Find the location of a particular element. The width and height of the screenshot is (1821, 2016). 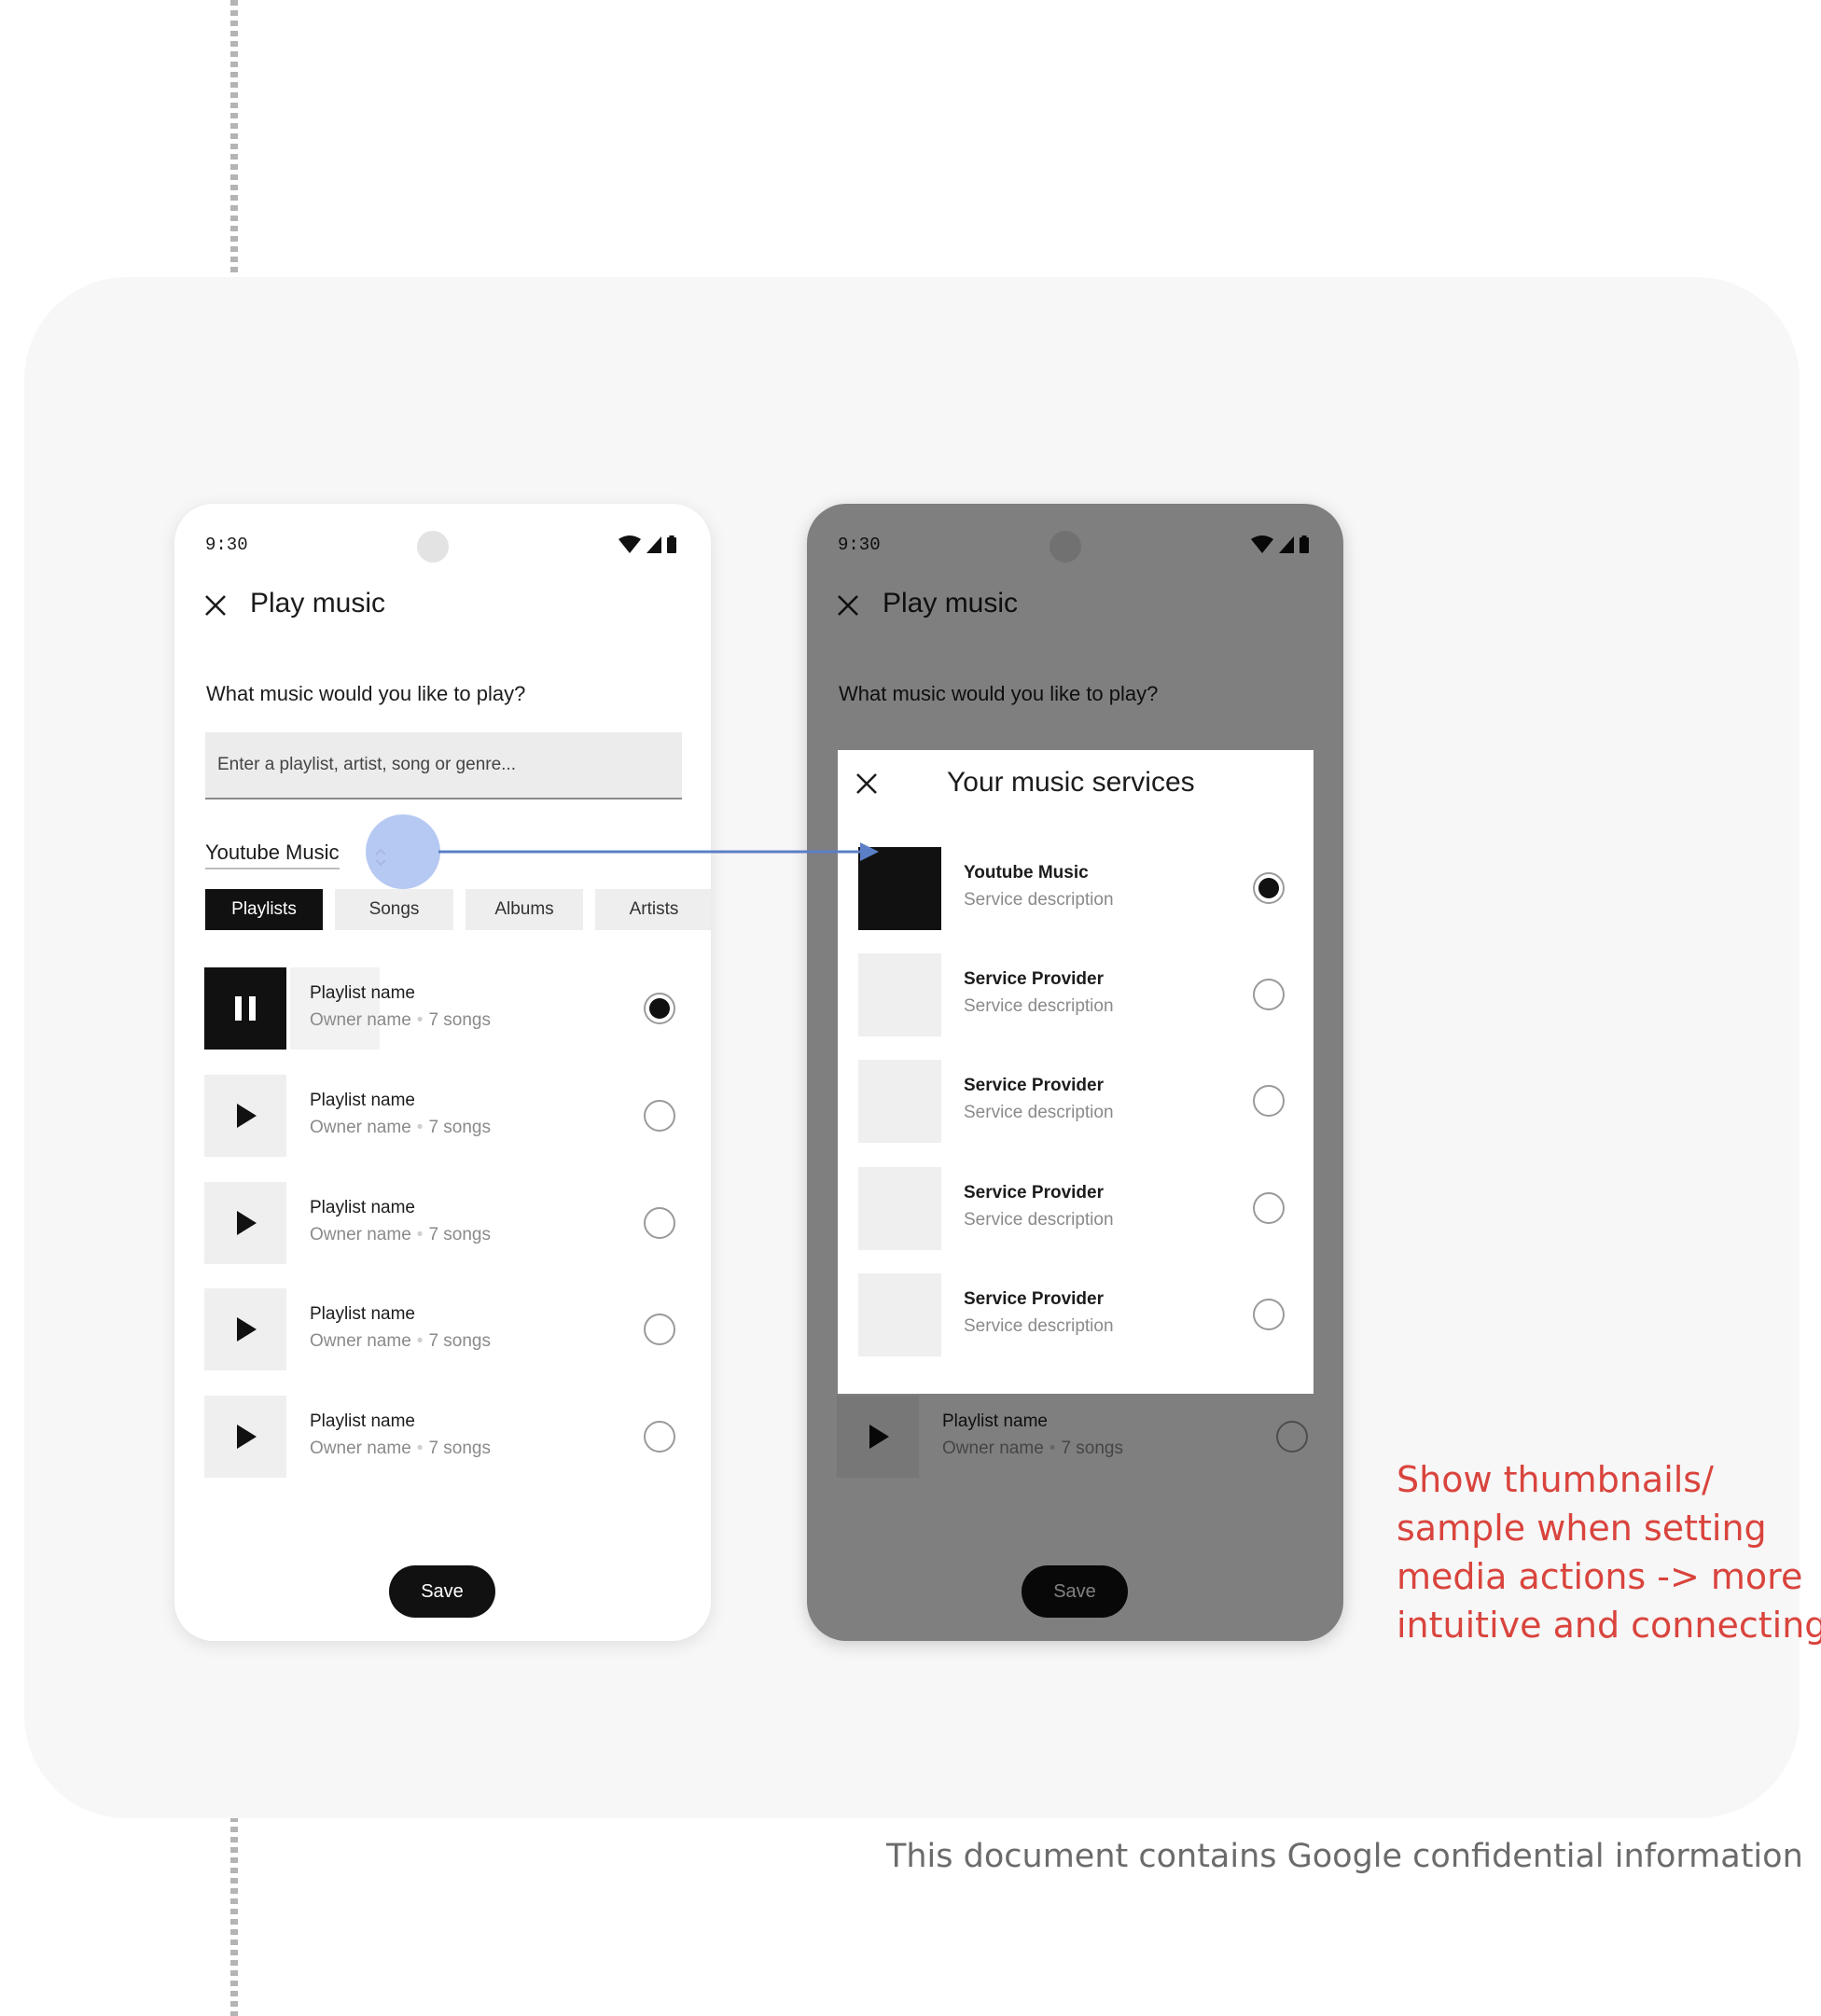

arrowhead-icon is located at coordinates (870, 852).